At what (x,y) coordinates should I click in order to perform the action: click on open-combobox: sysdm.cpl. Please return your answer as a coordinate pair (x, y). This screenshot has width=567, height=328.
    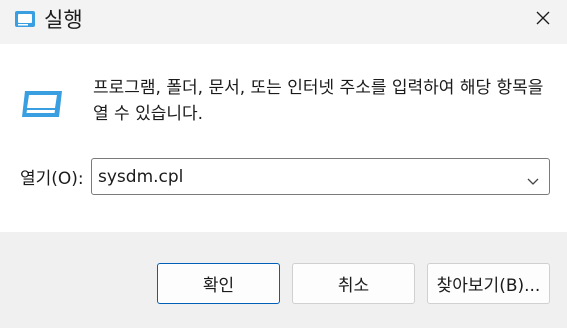
    Looking at the image, I should click on (320, 176).